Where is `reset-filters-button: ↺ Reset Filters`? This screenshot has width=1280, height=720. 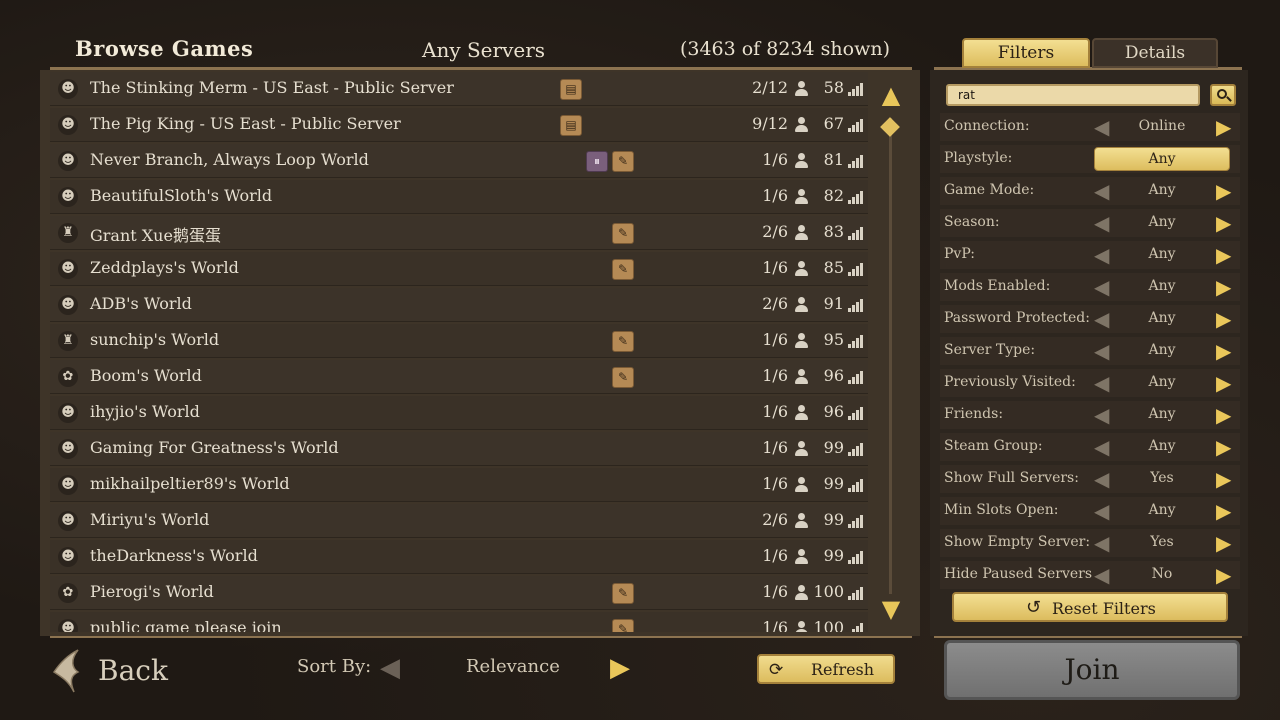
reset-filters-button: ↺ Reset Filters is located at coordinates (1090, 607).